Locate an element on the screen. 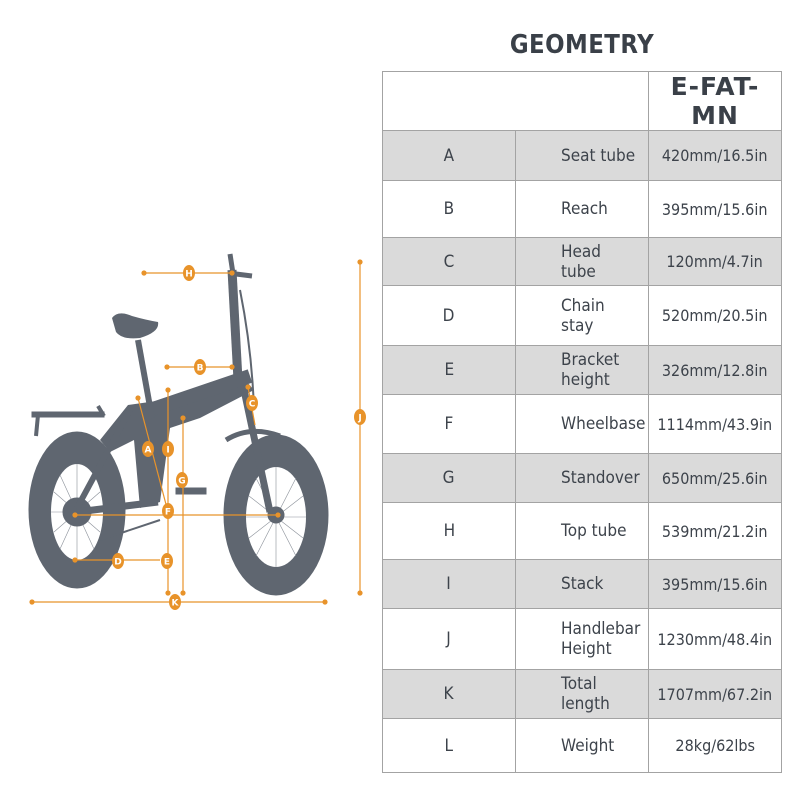 This screenshot has height=800, width=800. table-row: C Head tube 120mm/4.7in is located at coordinates (582, 261).